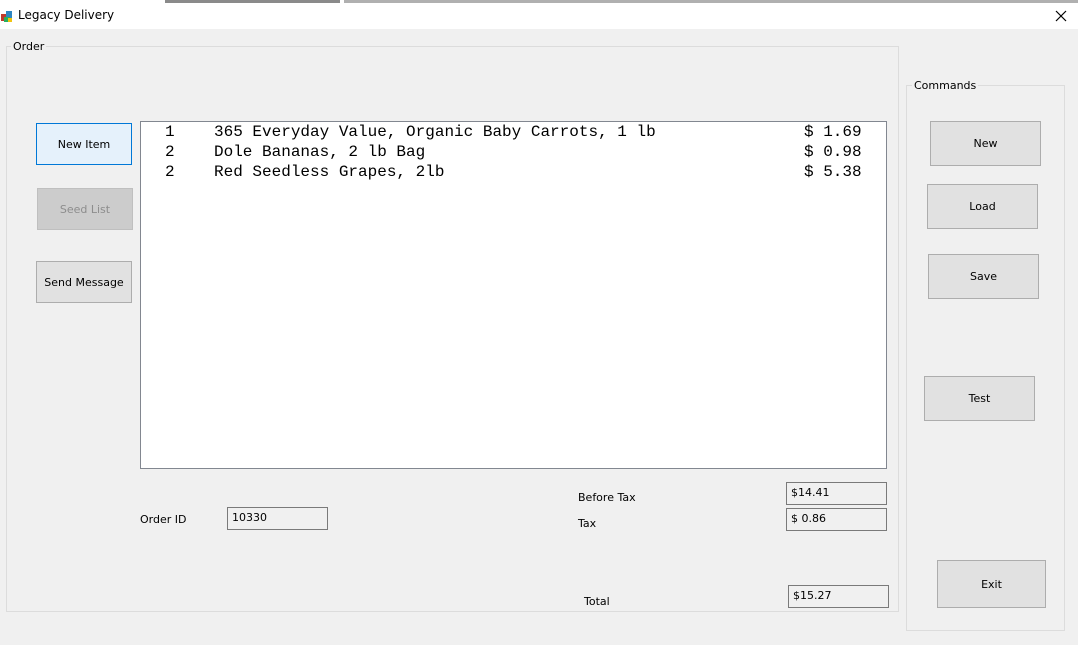 Image resolution: width=1078 pixels, height=645 pixels. Describe the element at coordinates (833, 172) in the screenshot. I see `item-price: $ 5.38` at that location.